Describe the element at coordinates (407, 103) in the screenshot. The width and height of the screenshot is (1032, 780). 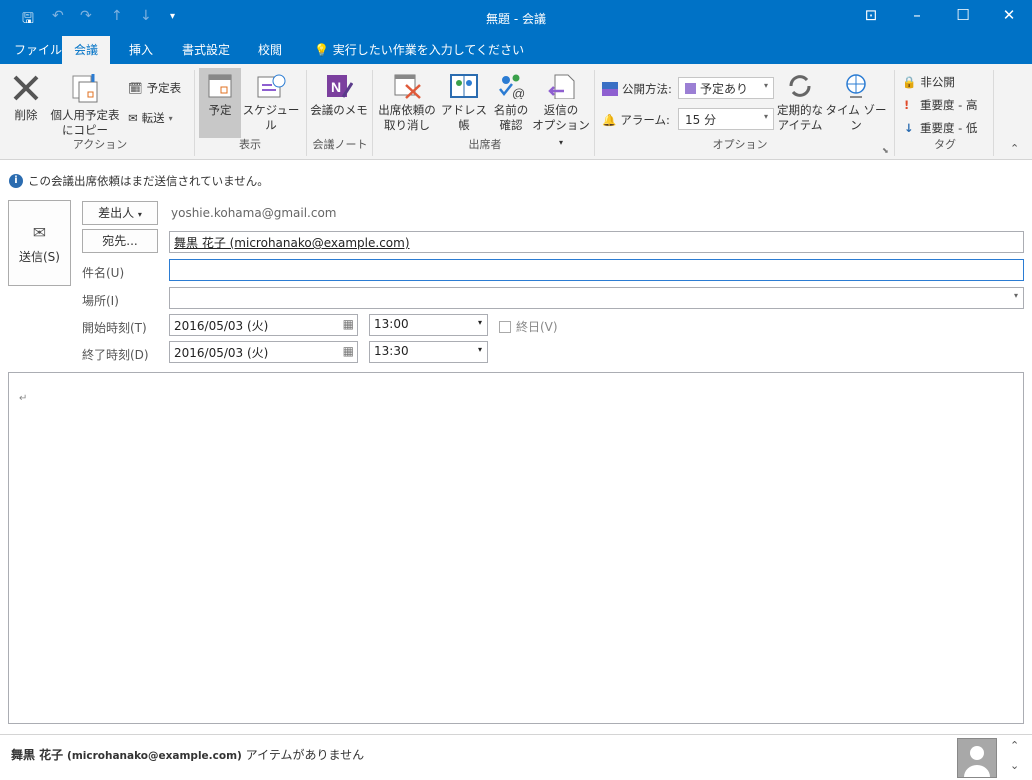
I see `cancel-invitation-button: 出席依頼の 取り消し` at that location.